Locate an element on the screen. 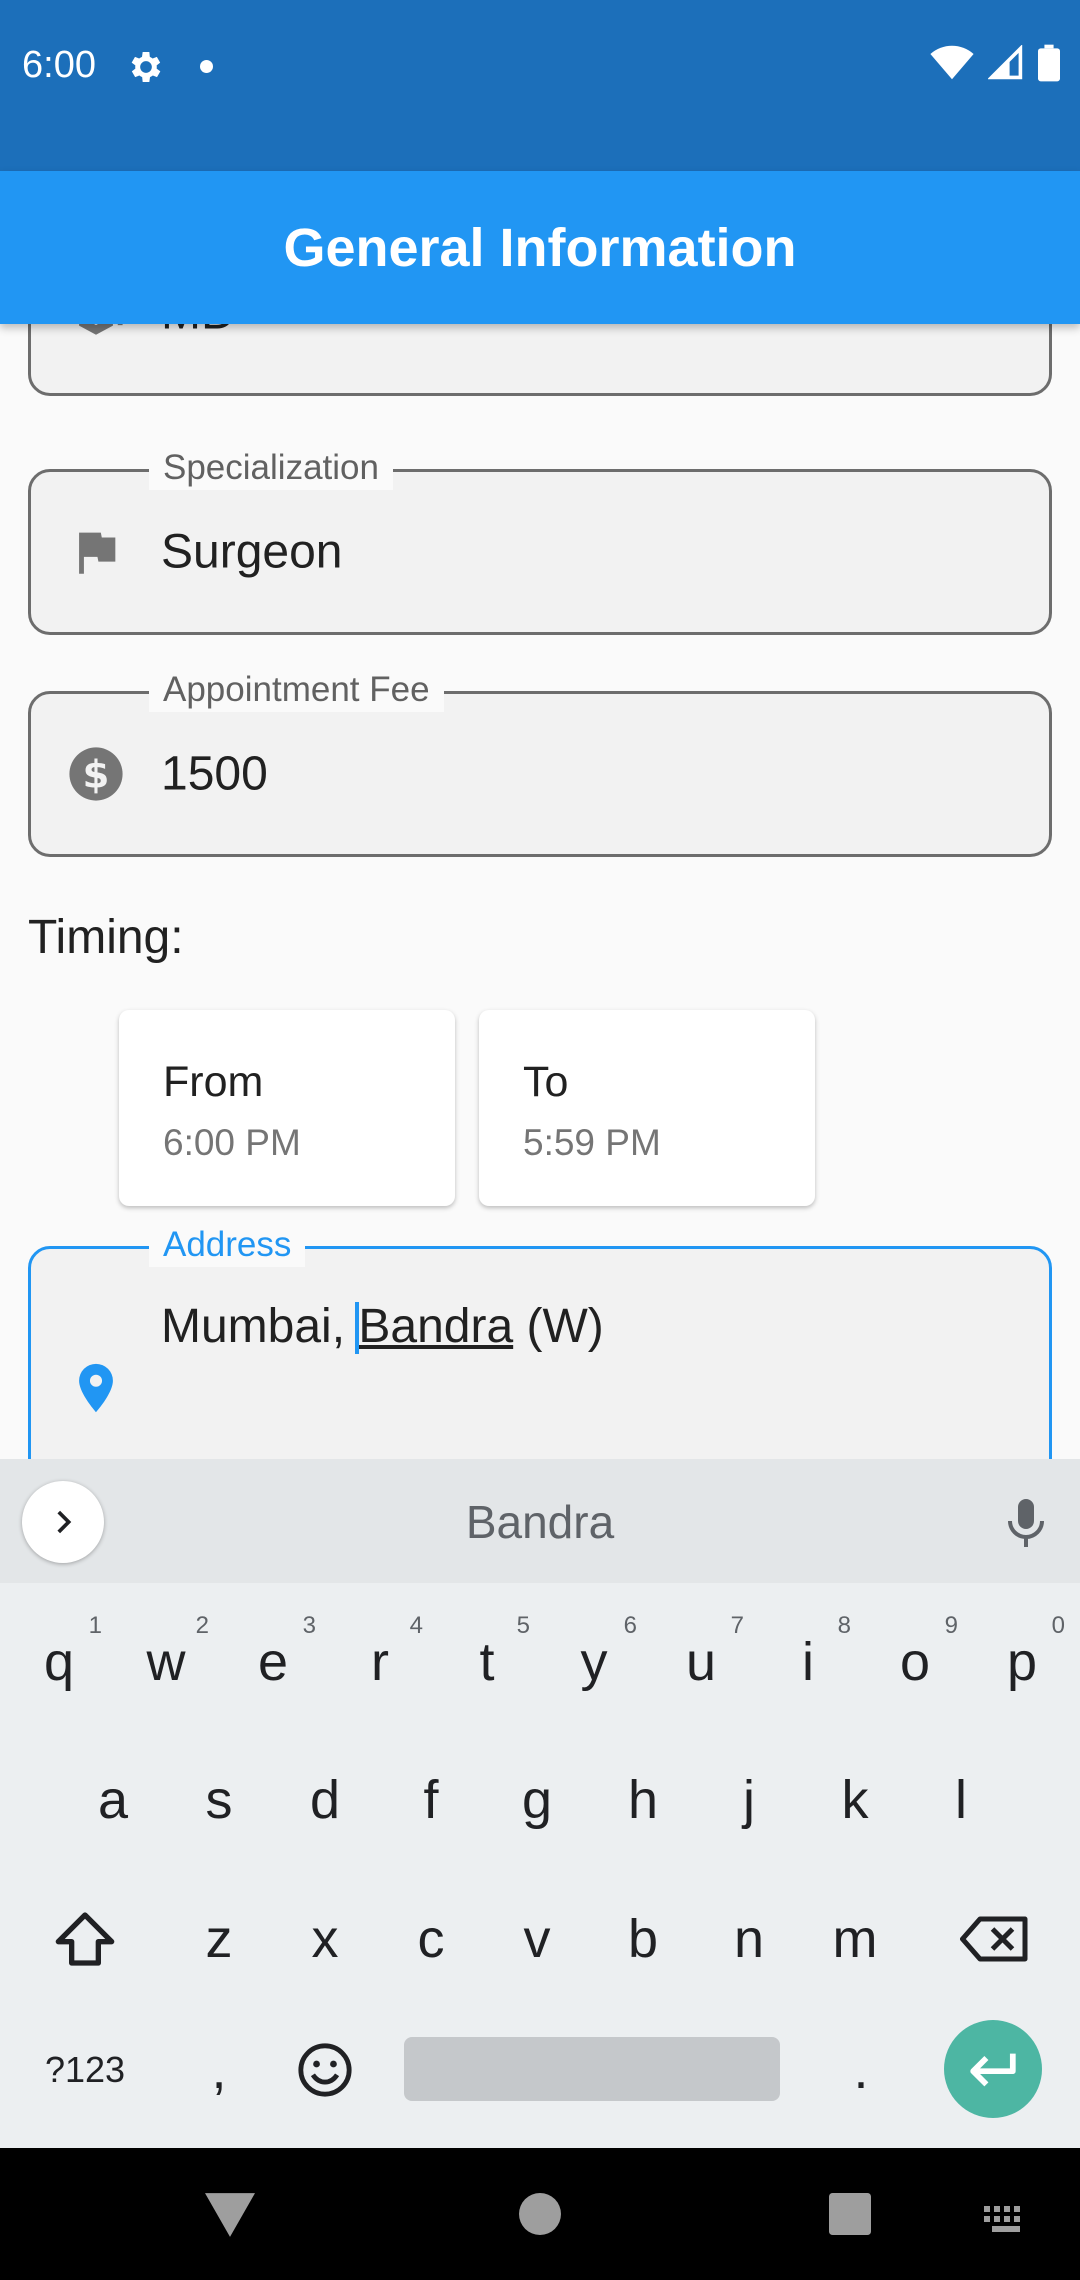 This screenshot has height=2280, width=1080. period-key: . is located at coordinates (861, 2070).